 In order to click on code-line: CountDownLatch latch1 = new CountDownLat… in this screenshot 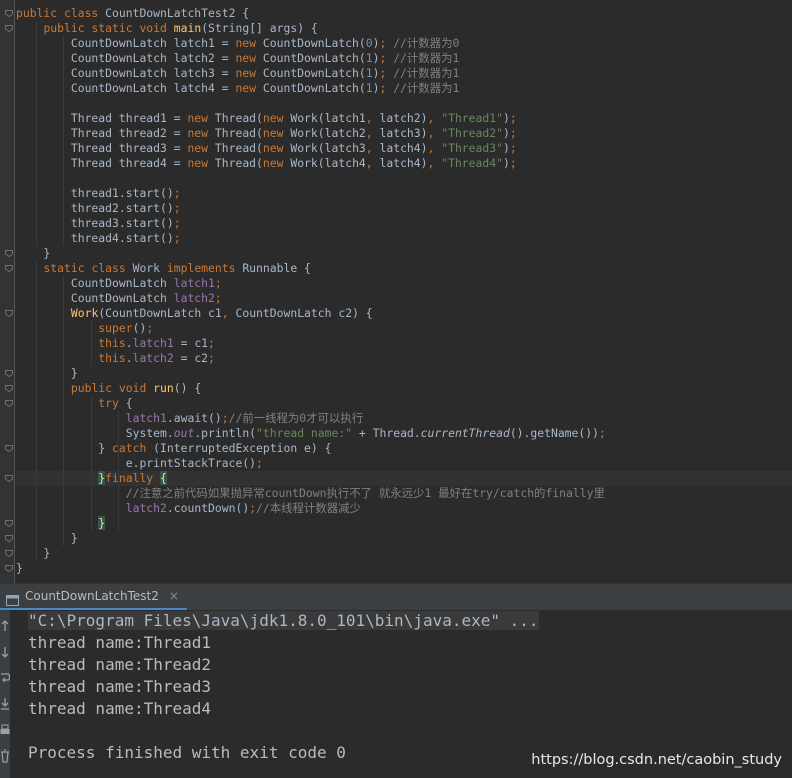, I will do `click(237, 43)`.